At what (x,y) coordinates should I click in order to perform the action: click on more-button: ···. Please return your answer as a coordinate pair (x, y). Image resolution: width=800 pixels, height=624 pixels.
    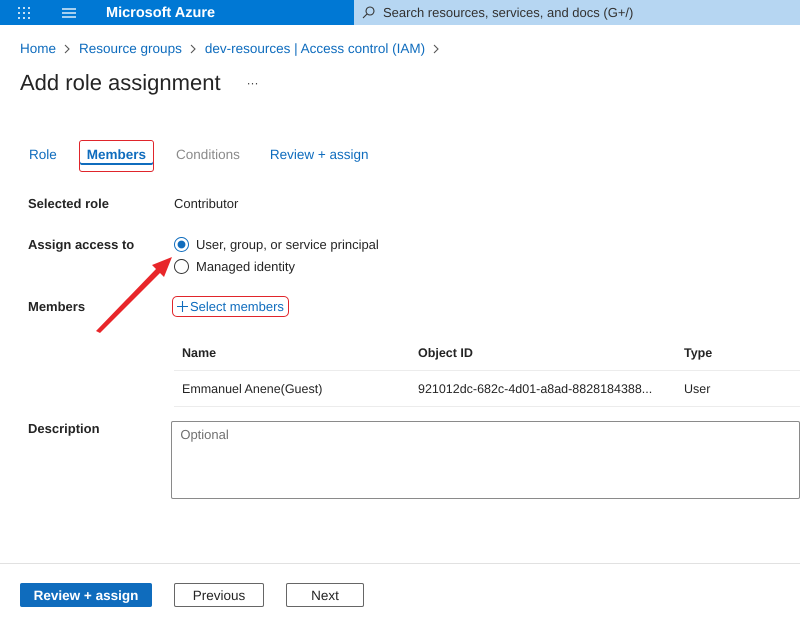
    Looking at the image, I should click on (252, 83).